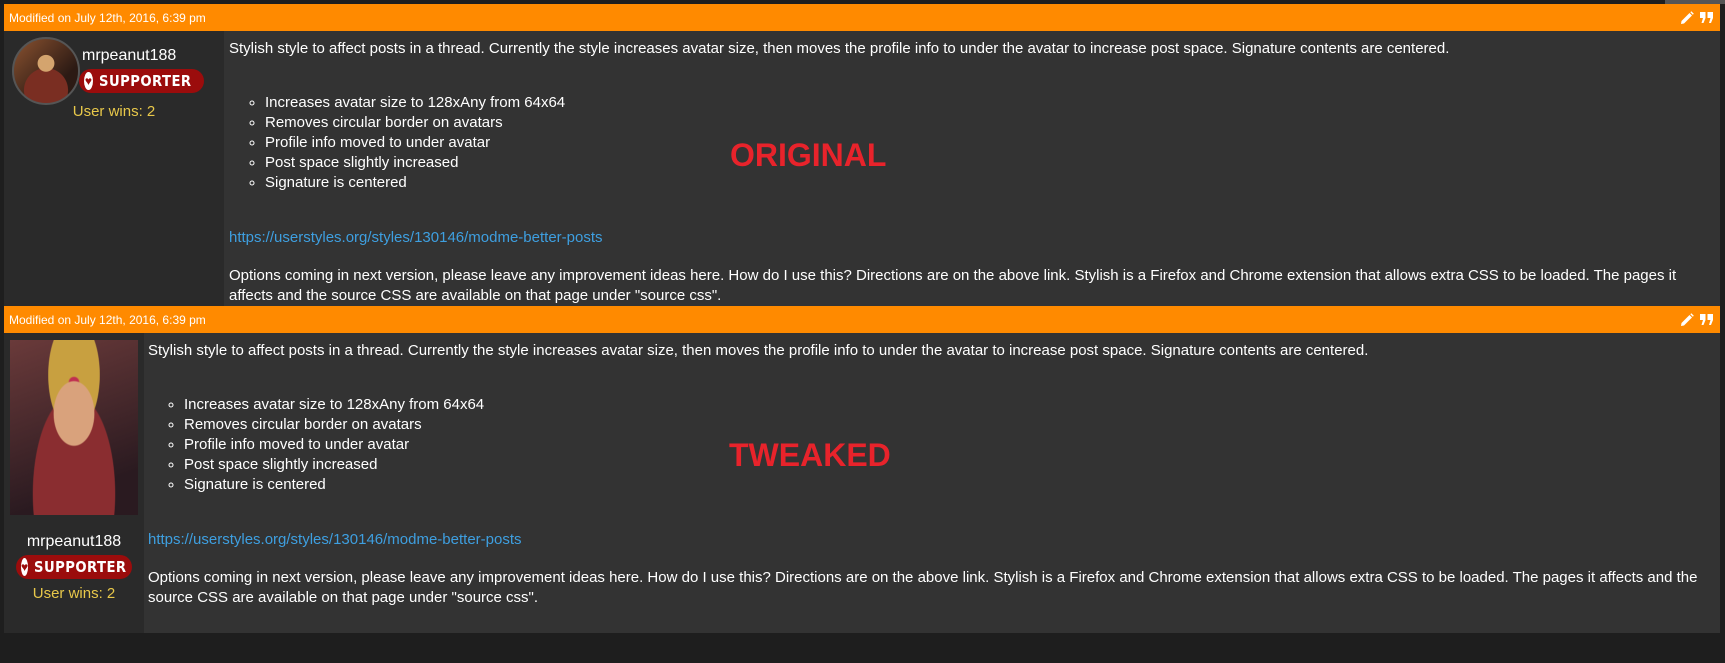  Describe the element at coordinates (810, 455) in the screenshot. I see `comparison-label: TWEAKED` at that location.